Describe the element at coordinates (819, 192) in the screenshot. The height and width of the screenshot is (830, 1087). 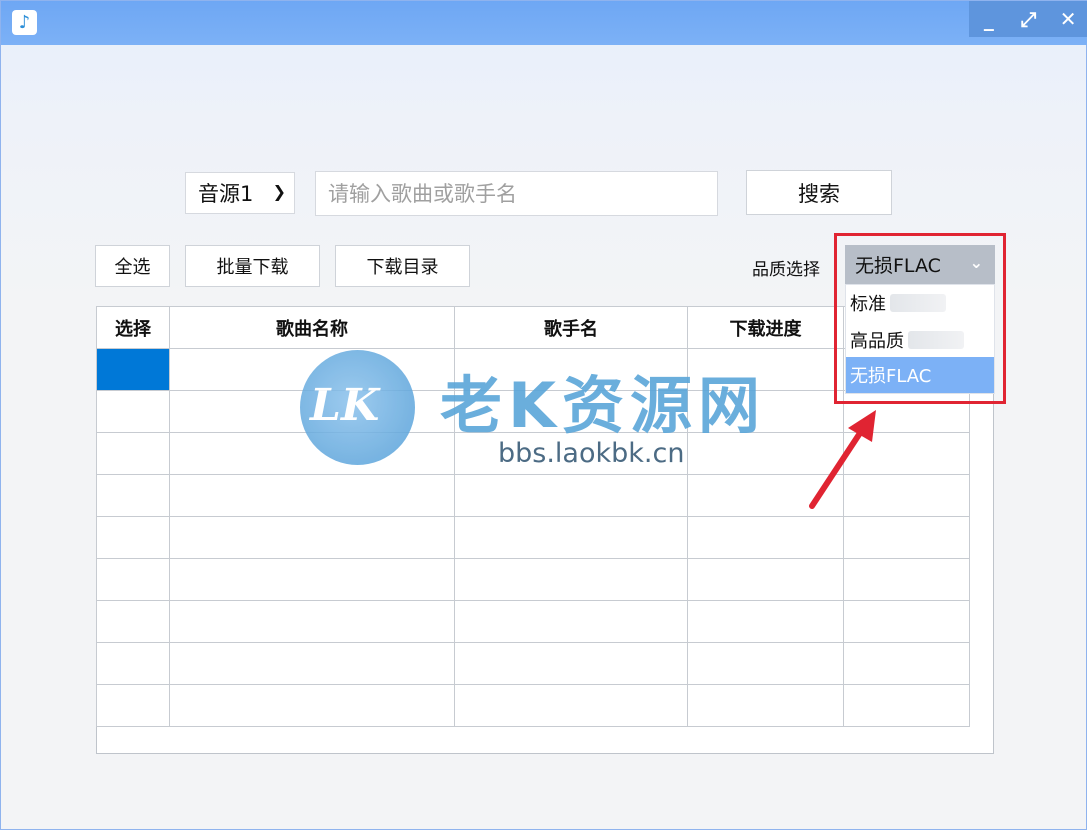
I see `search-button: 搜索` at that location.